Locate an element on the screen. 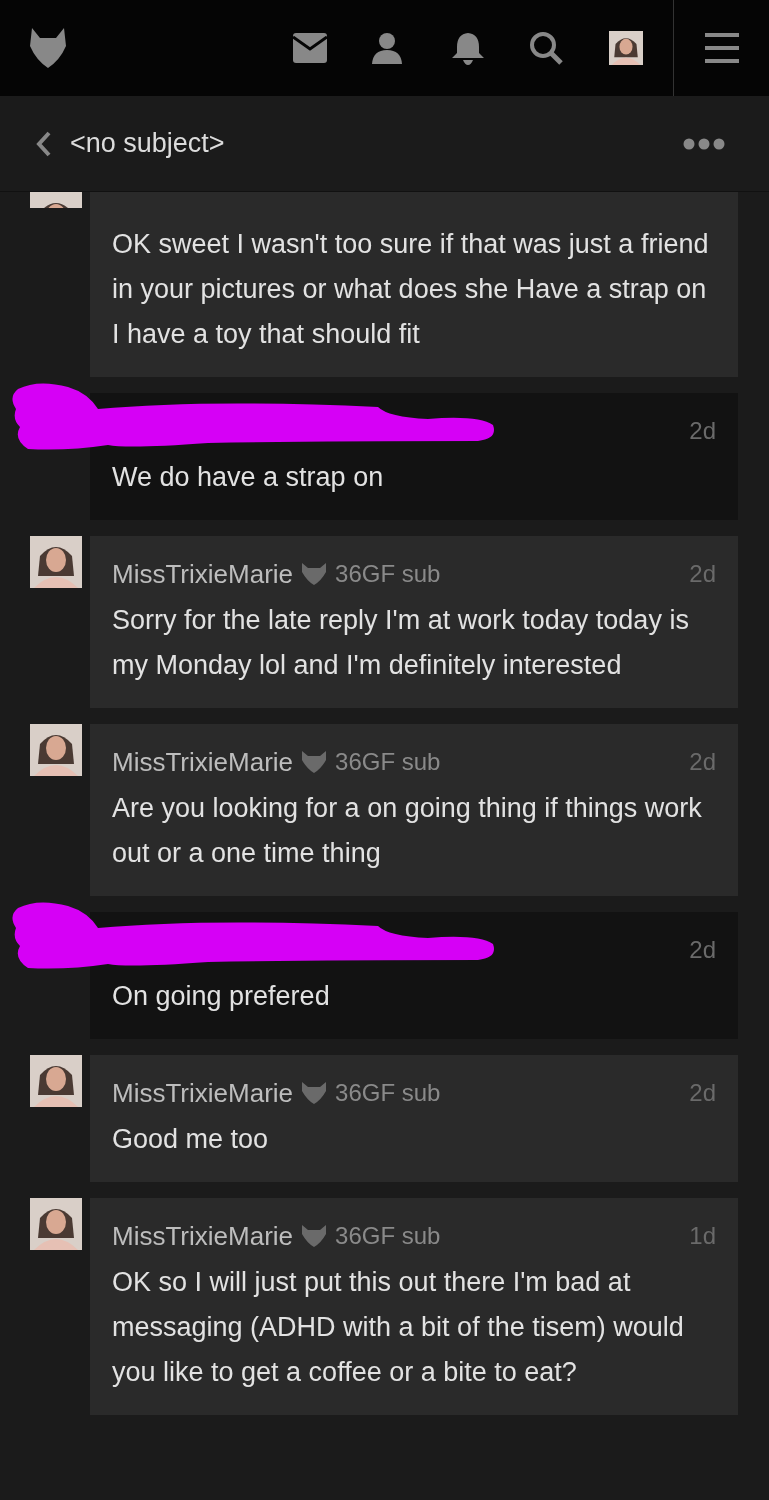 The width and height of the screenshot is (769, 1500). bell-icon is located at coordinates (468, 48).